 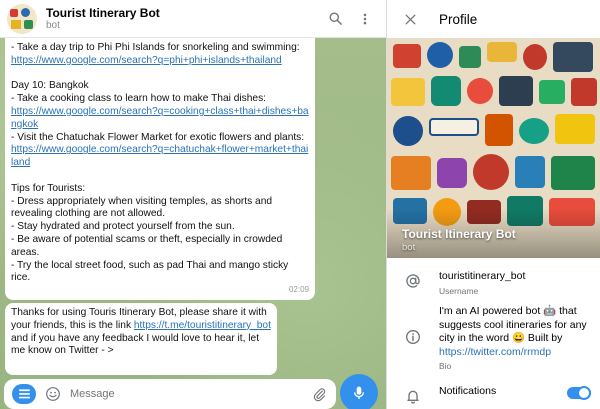 I want to click on paperclip-icon, so click(x=319, y=394).